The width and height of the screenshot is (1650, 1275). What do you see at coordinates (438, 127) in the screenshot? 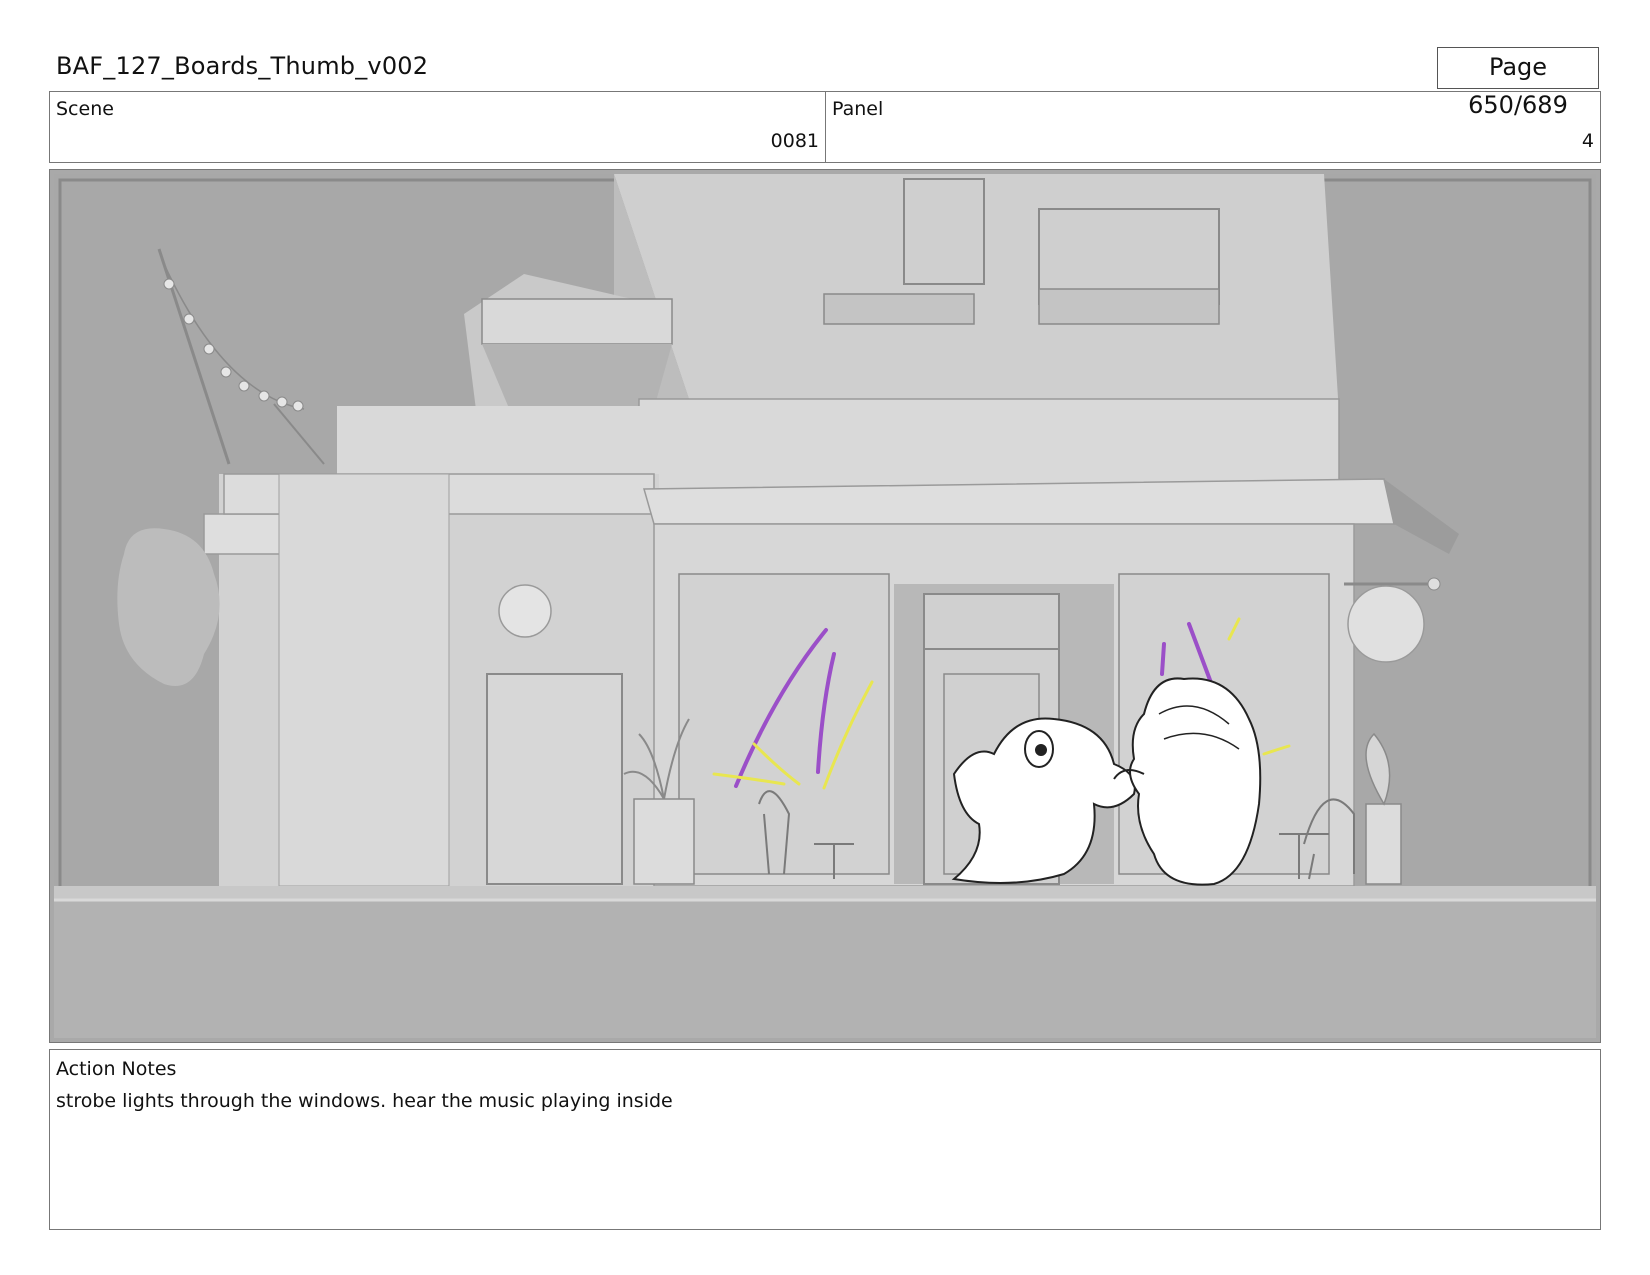
I see `scene-cell: Scene 0081` at bounding box center [438, 127].